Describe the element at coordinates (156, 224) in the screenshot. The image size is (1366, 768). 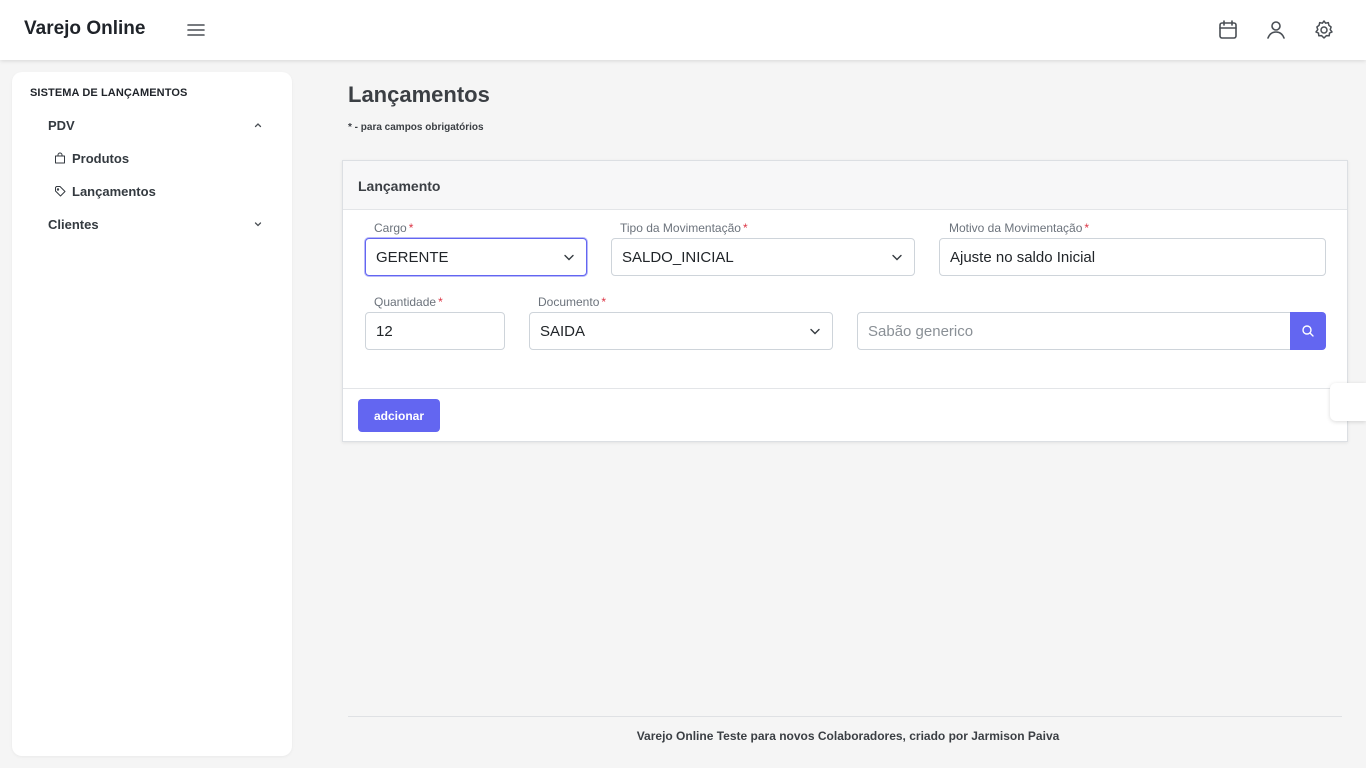
I see `sidebar-group-clientes: Clientes` at that location.